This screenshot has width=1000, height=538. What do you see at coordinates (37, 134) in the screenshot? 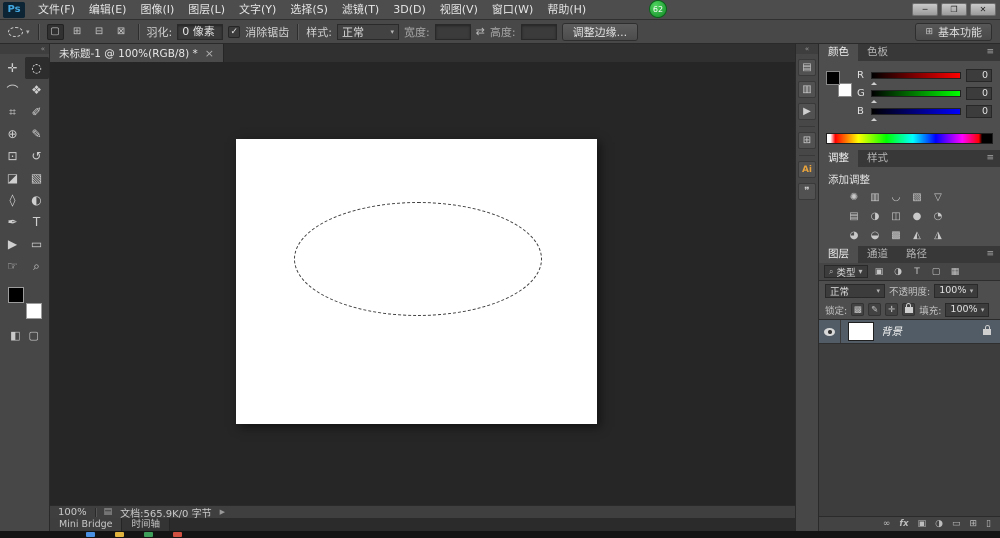
I see `brush-tool: ✎` at bounding box center [37, 134].